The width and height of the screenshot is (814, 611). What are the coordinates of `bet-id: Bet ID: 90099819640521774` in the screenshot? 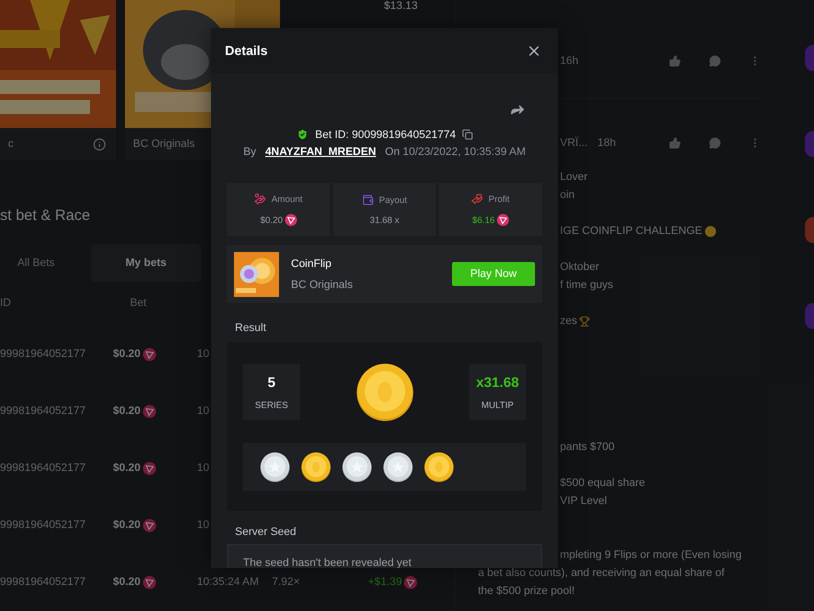 It's located at (385, 134).